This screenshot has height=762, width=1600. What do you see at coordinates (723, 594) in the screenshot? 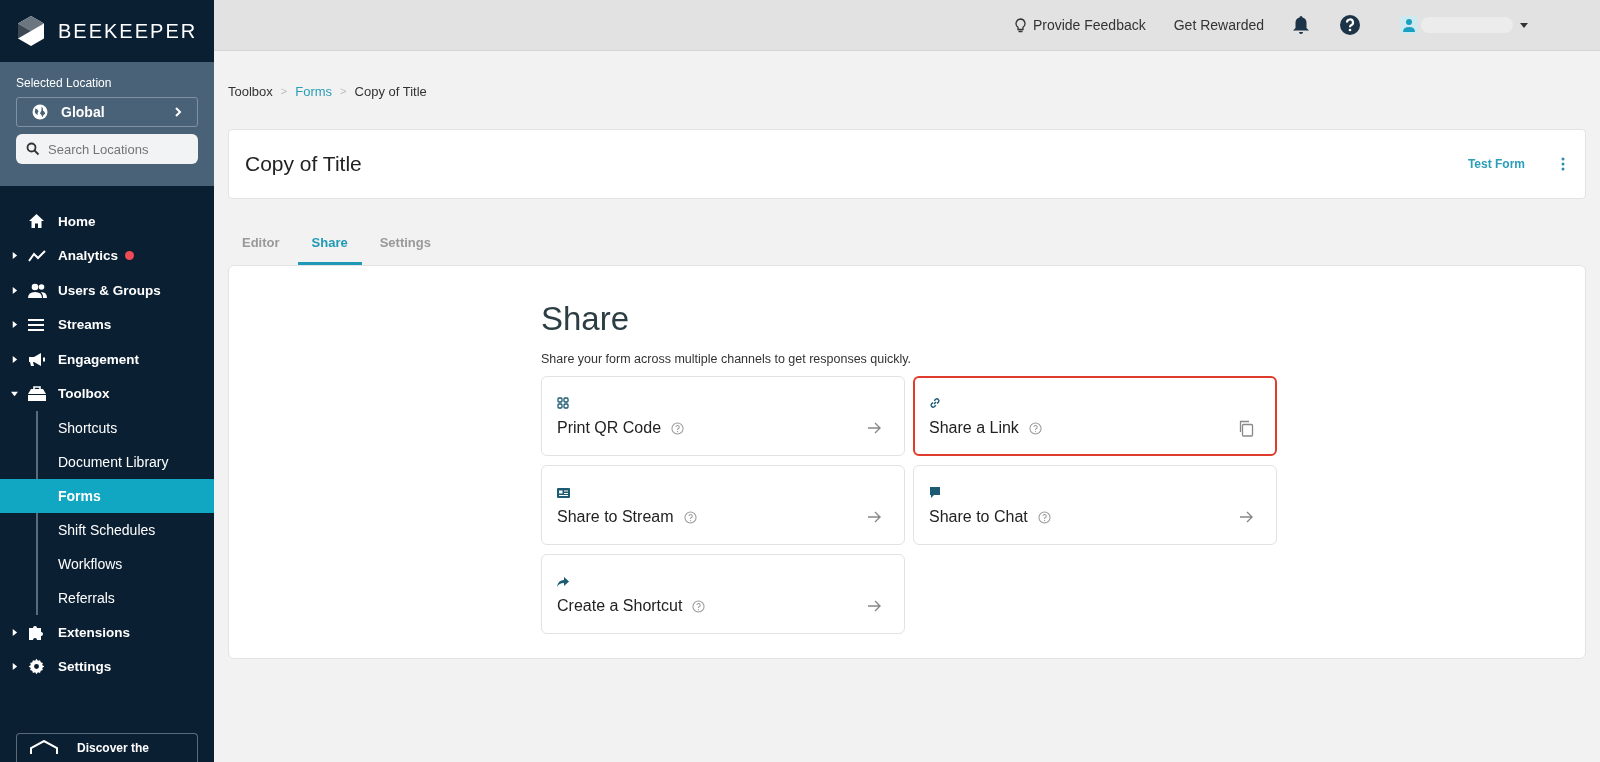
I see `share-option-card: Create a Shortcut` at bounding box center [723, 594].